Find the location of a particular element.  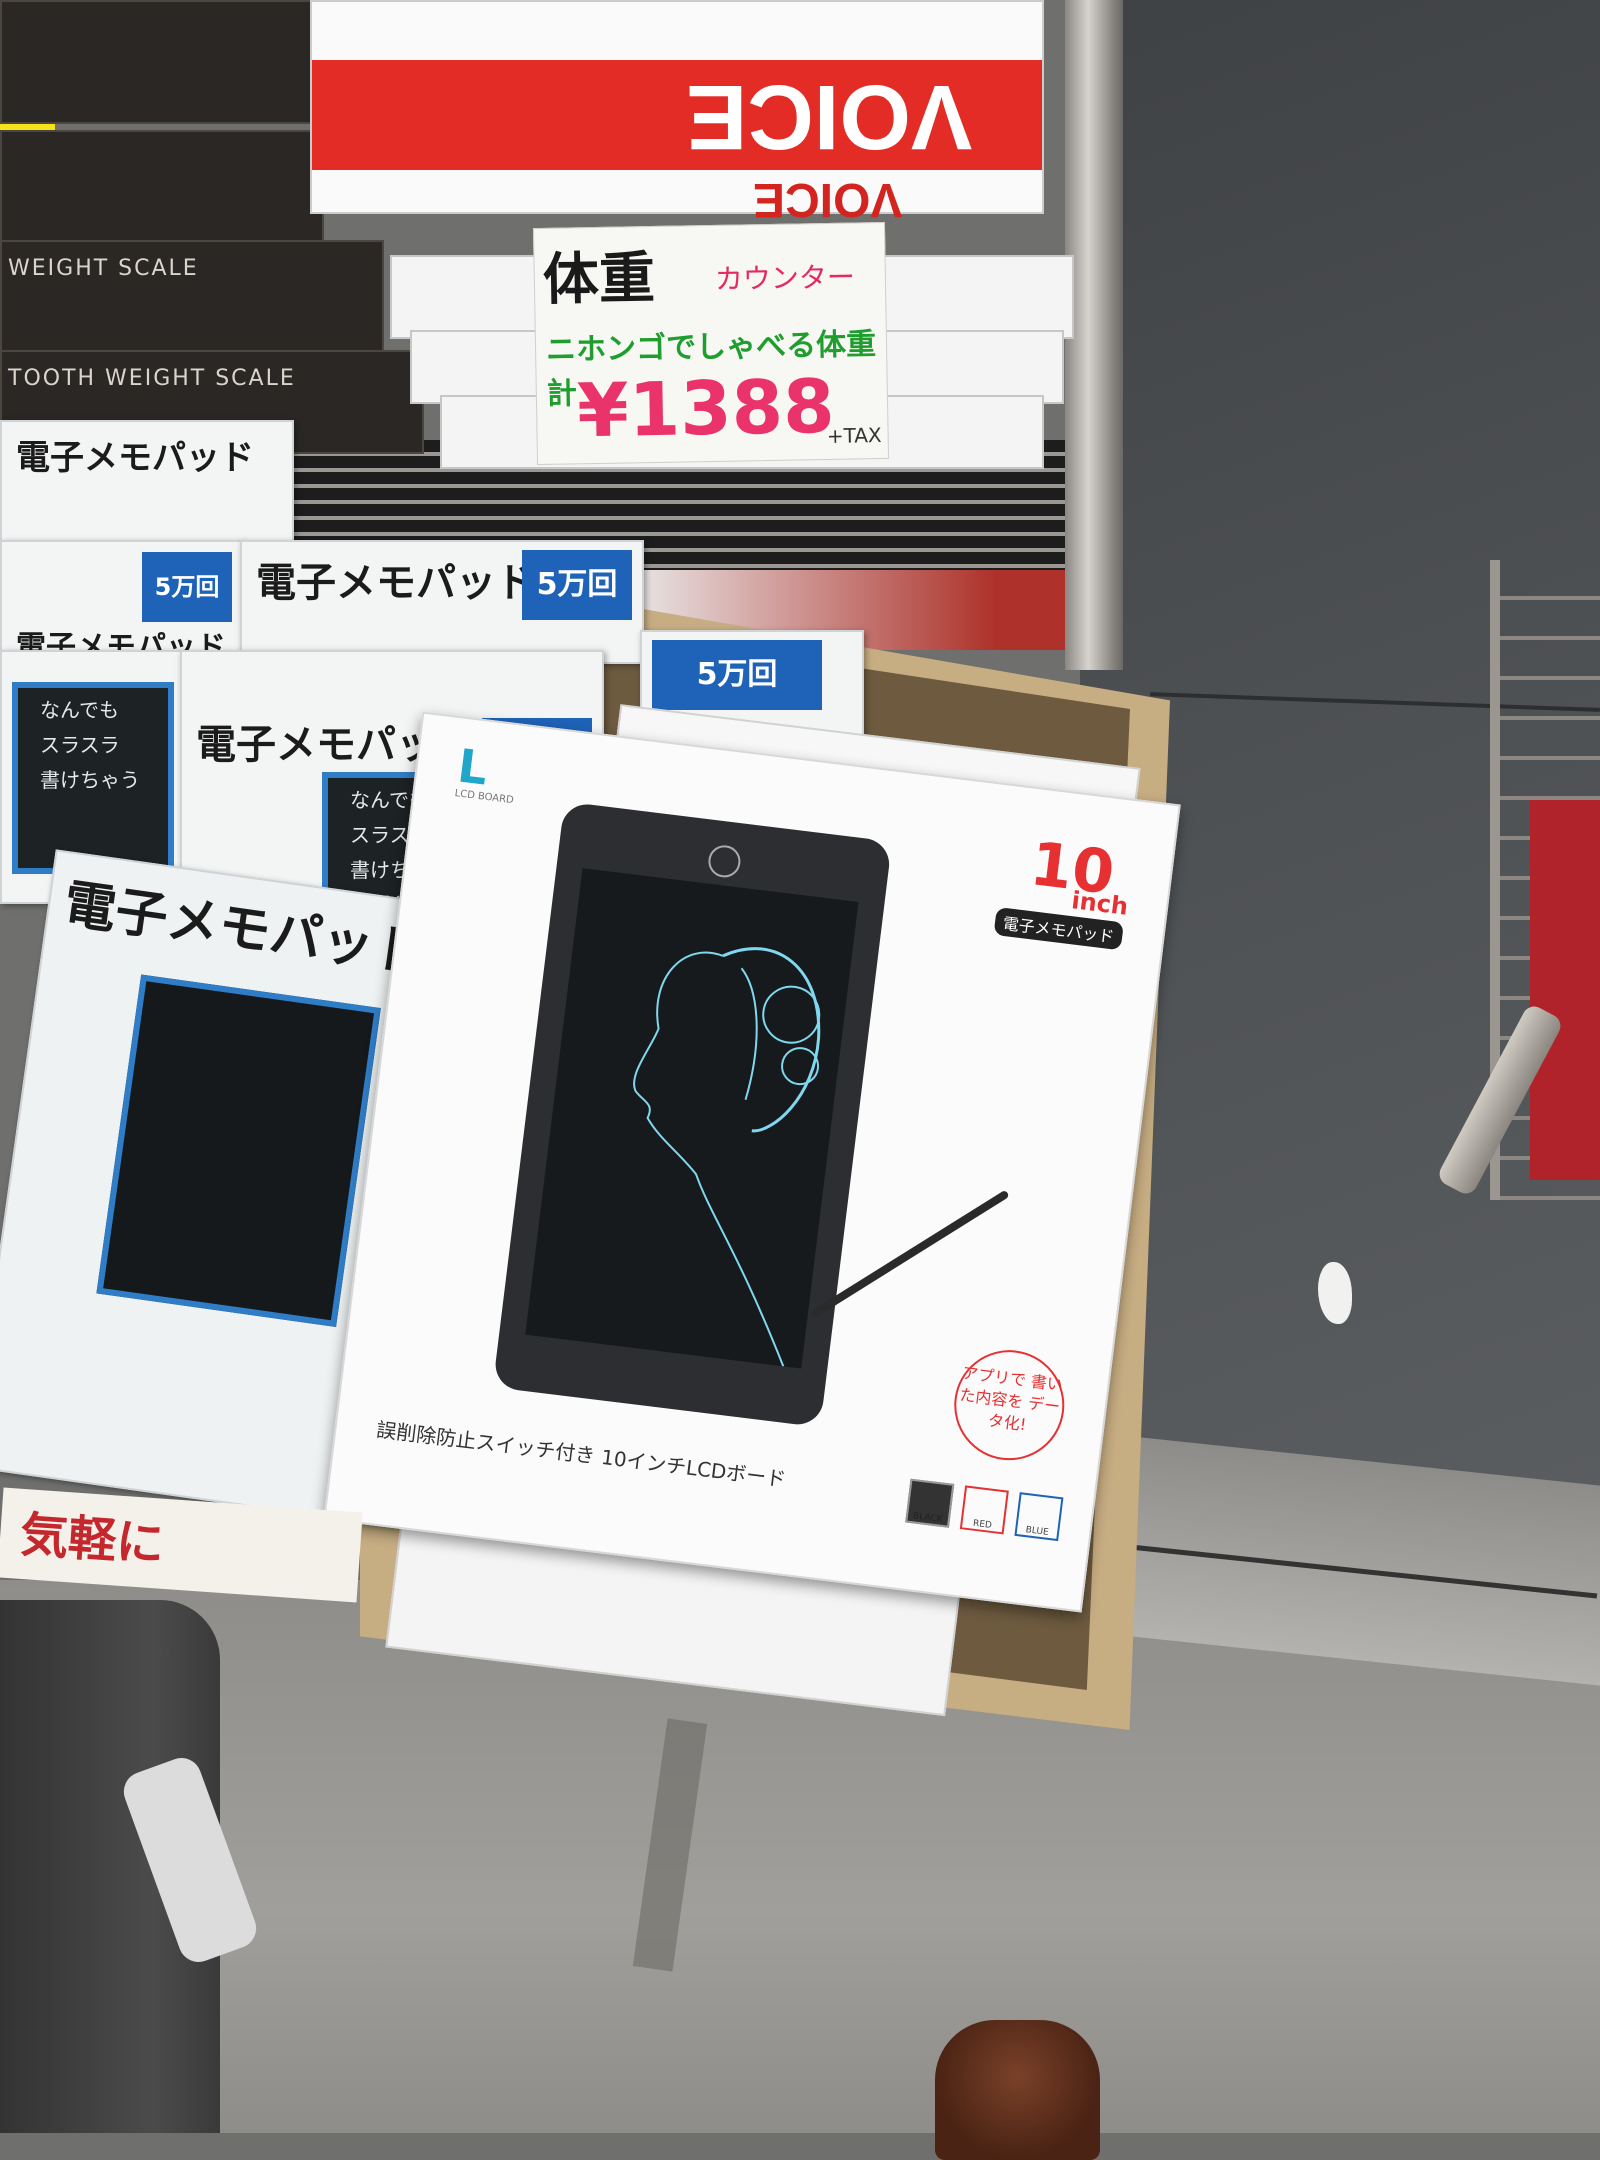

handwritten-price-tag: 体重 カウンター ニホンゴでしゃべる体重計 ¥1388 +TAX is located at coordinates (711, 343).